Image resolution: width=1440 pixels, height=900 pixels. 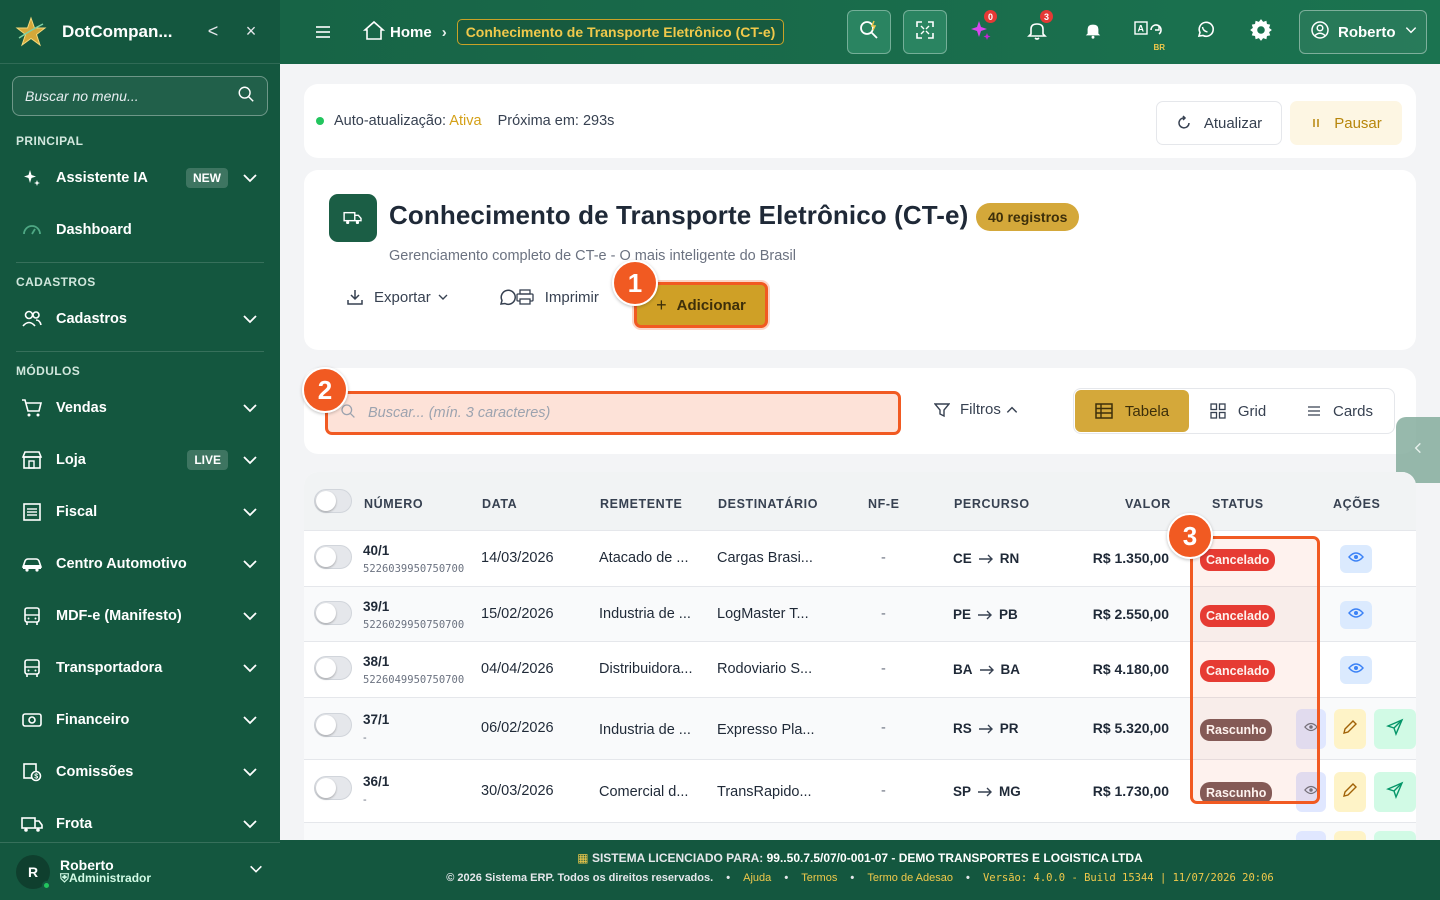 I want to click on alerts-button, so click(x=1093, y=32).